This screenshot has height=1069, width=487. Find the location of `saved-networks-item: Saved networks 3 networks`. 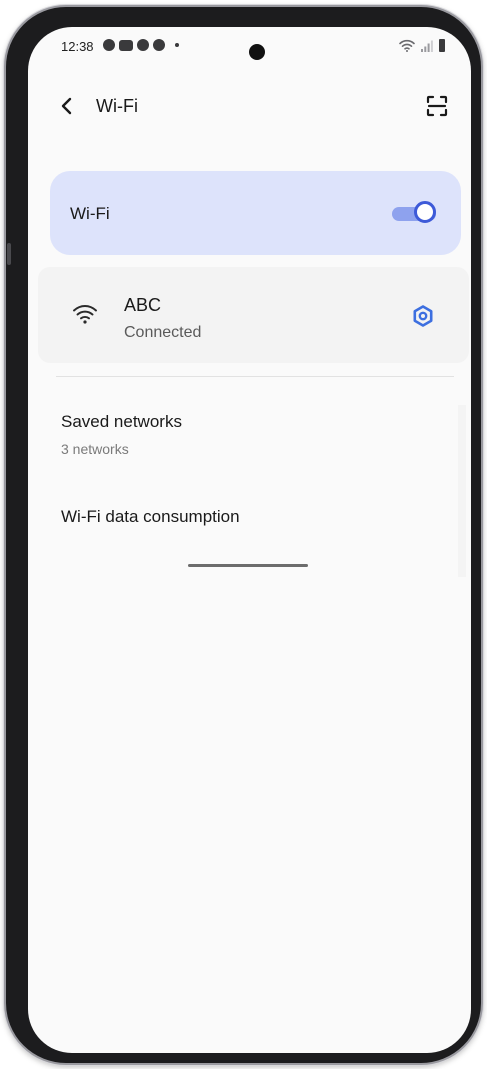

saved-networks-item: Saved networks 3 networks is located at coordinates (256, 438).